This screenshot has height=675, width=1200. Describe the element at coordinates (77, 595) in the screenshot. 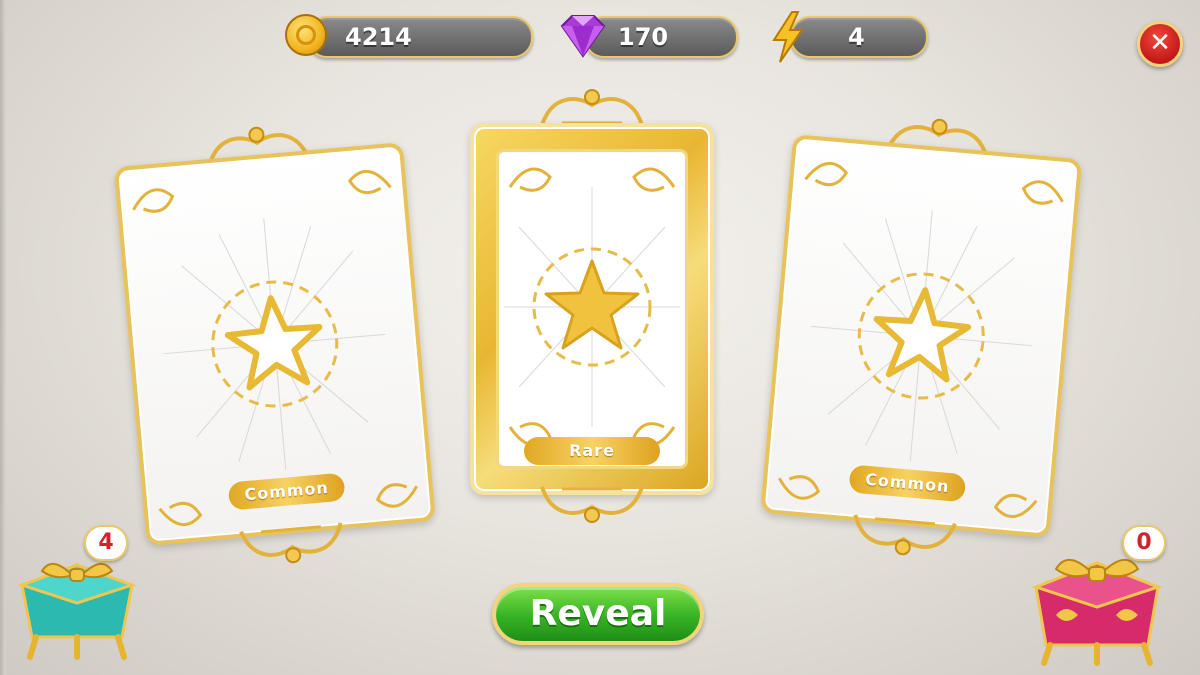

I see `left-chest: 4` at that location.